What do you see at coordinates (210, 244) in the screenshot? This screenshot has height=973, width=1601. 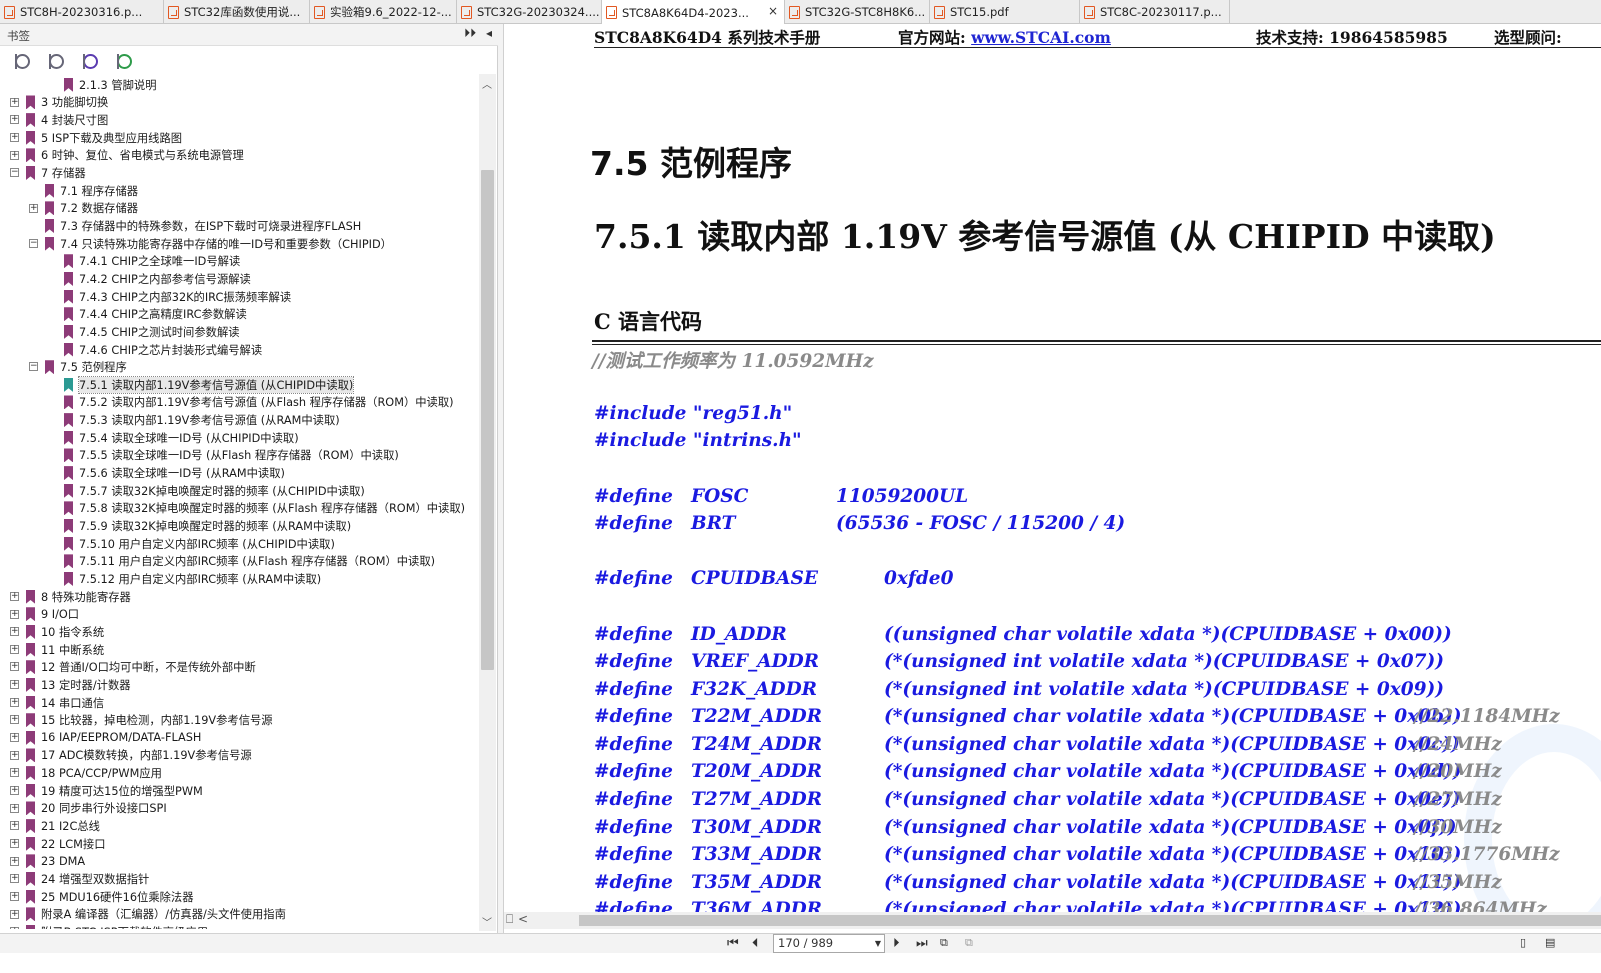 I see `bookmark-item: − 7.4 只读特殊功能寄存器中存储的唯一ID号和重要参数（CHIPID）` at bounding box center [210, 244].